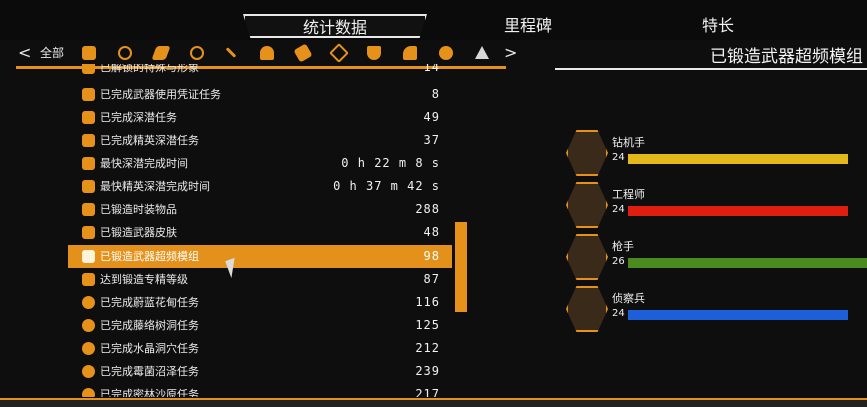  What do you see at coordinates (587, 257) in the screenshot?
I see `gunner-avatar` at bounding box center [587, 257].